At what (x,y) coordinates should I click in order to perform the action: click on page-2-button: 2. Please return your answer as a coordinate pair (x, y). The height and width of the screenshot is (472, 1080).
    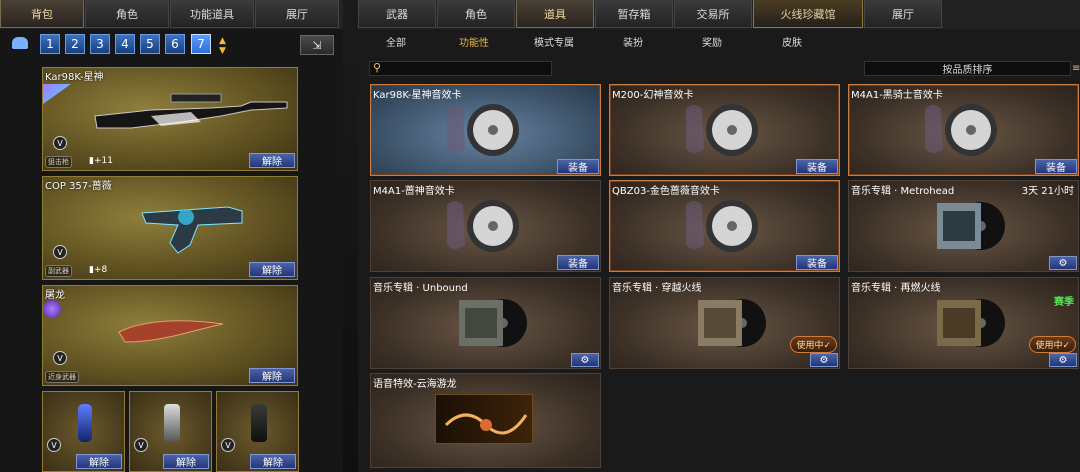
    Looking at the image, I should click on (75, 44).